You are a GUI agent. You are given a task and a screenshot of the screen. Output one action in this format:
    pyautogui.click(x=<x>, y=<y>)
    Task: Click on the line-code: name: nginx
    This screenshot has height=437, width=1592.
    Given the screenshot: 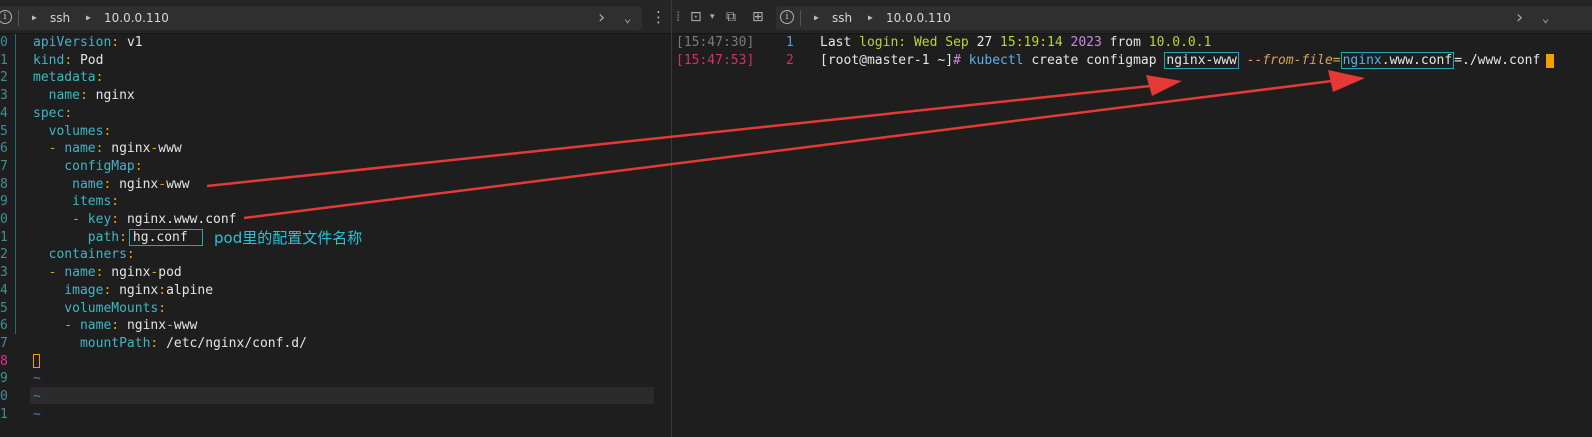 What is the action you would take?
    pyautogui.click(x=84, y=96)
    